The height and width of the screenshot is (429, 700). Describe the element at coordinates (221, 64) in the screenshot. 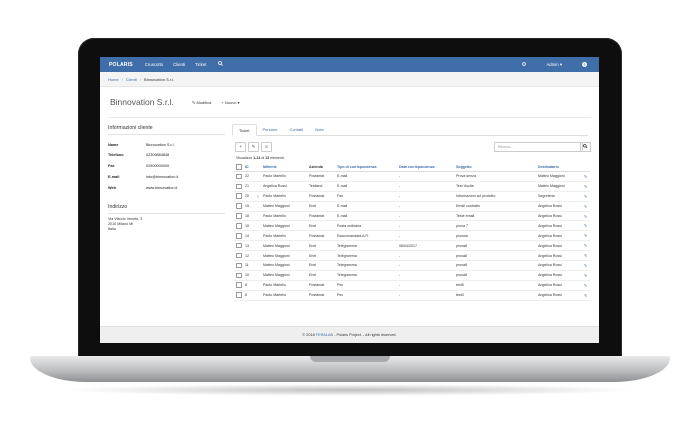

I see `search-icon` at that location.